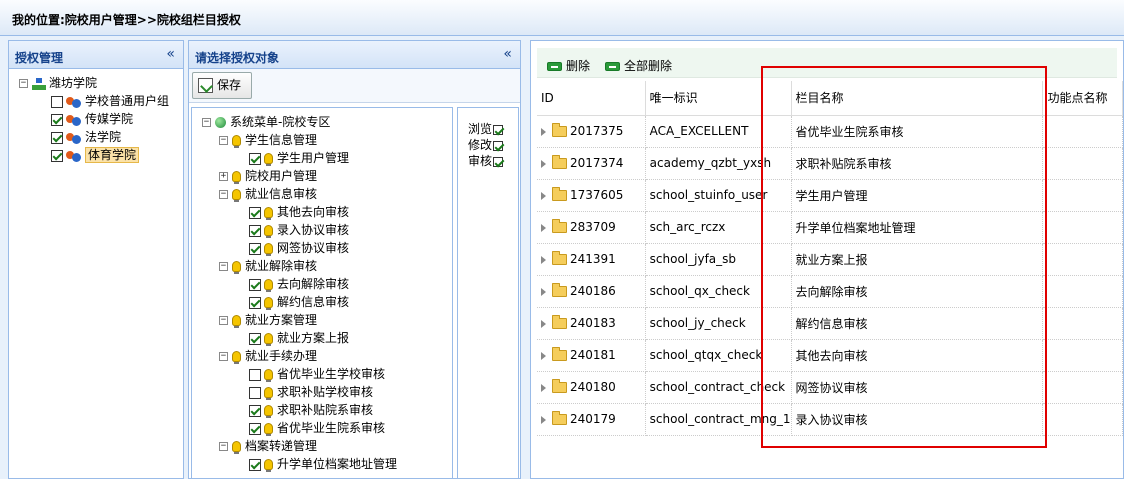 Image resolution: width=1124 pixels, height=479 pixels. What do you see at coordinates (591, 98) in the screenshot?
I see `column-header-id: ID` at bounding box center [591, 98].